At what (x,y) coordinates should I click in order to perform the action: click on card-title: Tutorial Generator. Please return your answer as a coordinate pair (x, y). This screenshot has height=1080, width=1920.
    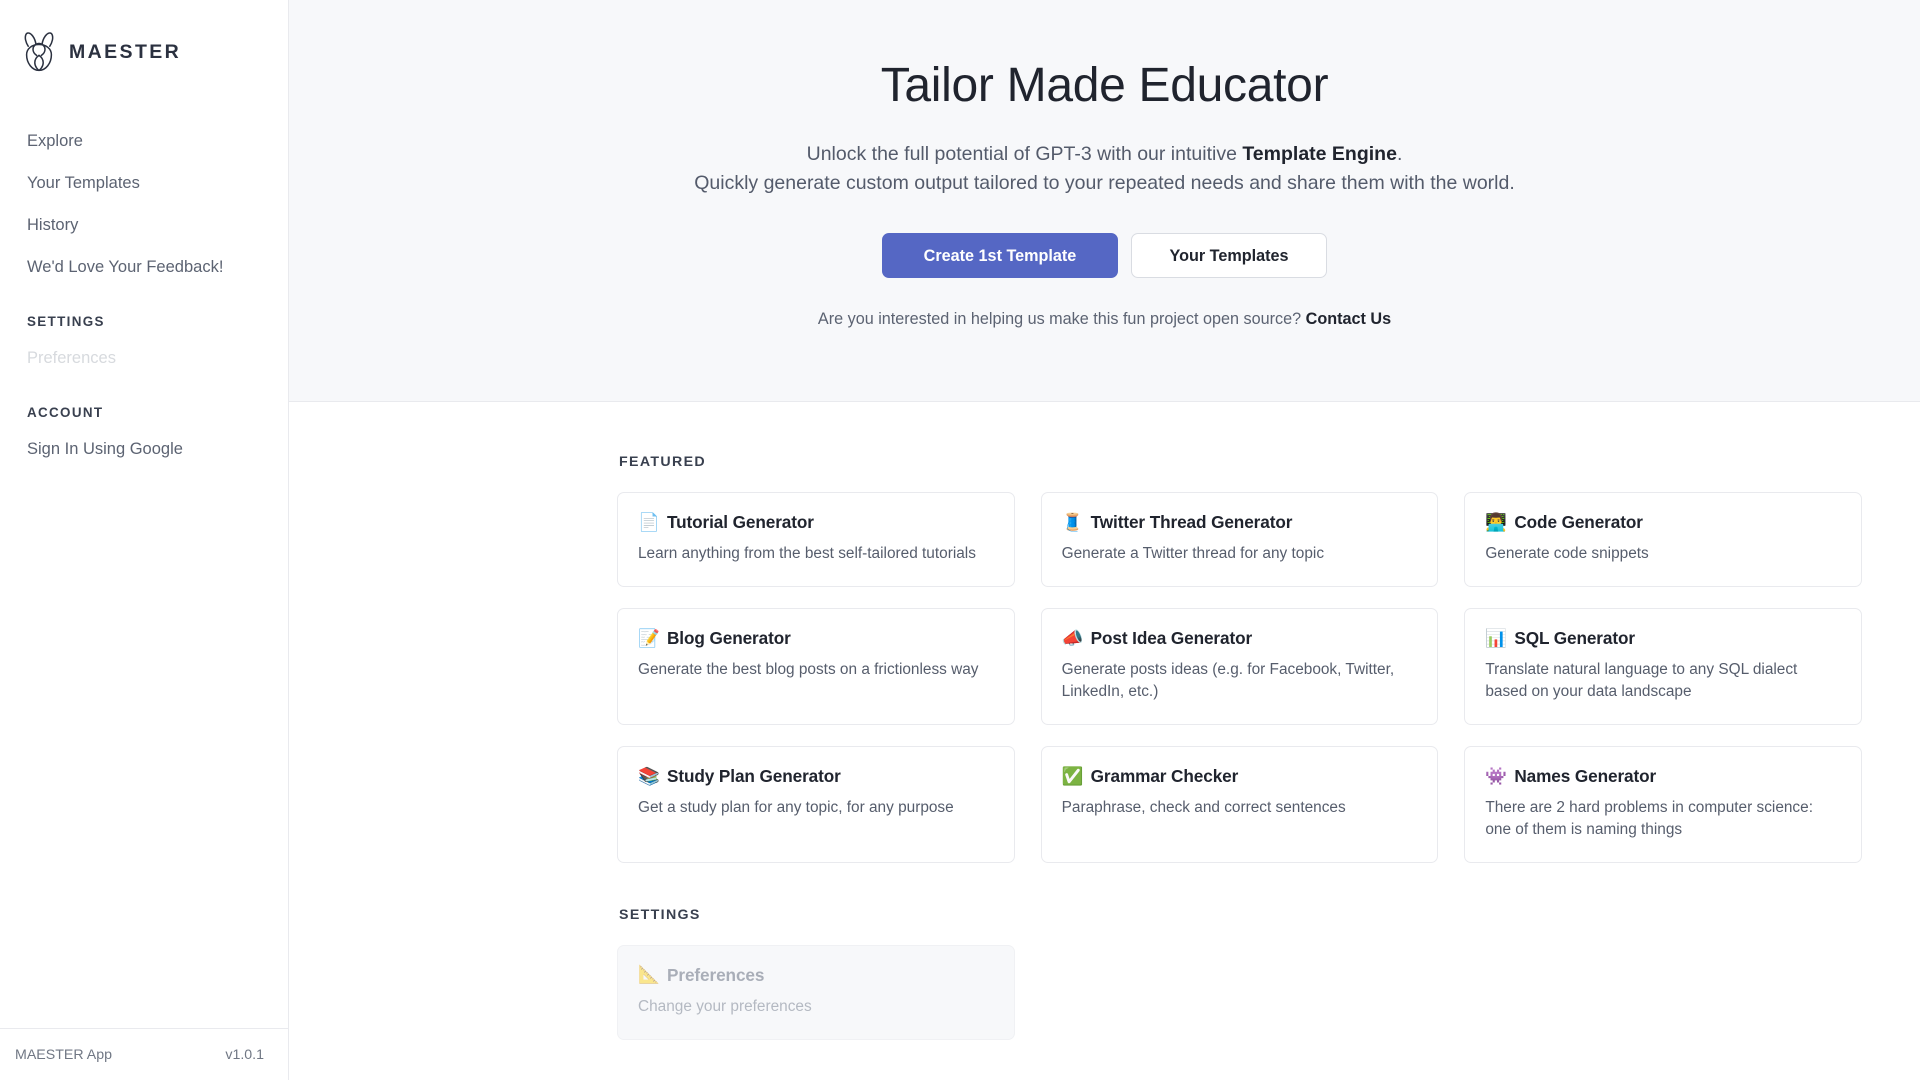
    Looking at the image, I should click on (740, 522).